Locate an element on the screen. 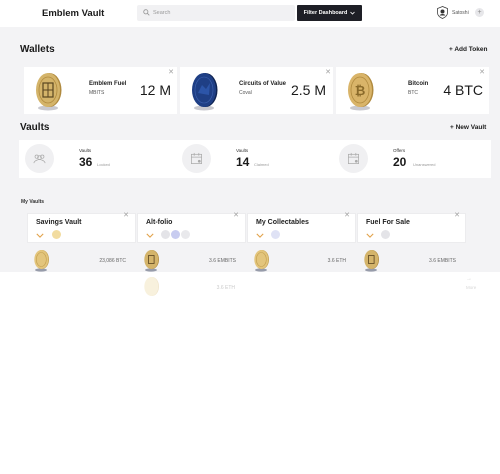 The height and width of the screenshot is (474, 500). bitcoin-coin-icon: ₿ is located at coordinates (361, 92).